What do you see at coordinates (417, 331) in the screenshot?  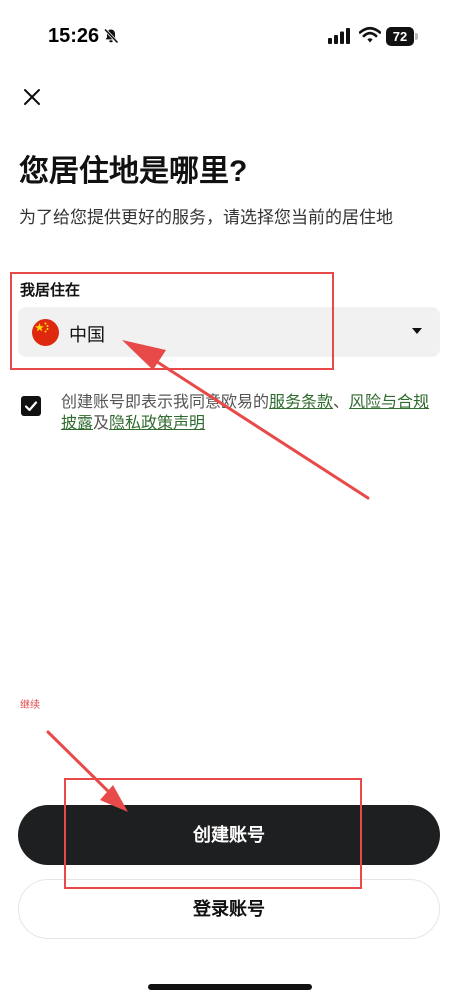 I see `caret-down-icon` at bounding box center [417, 331].